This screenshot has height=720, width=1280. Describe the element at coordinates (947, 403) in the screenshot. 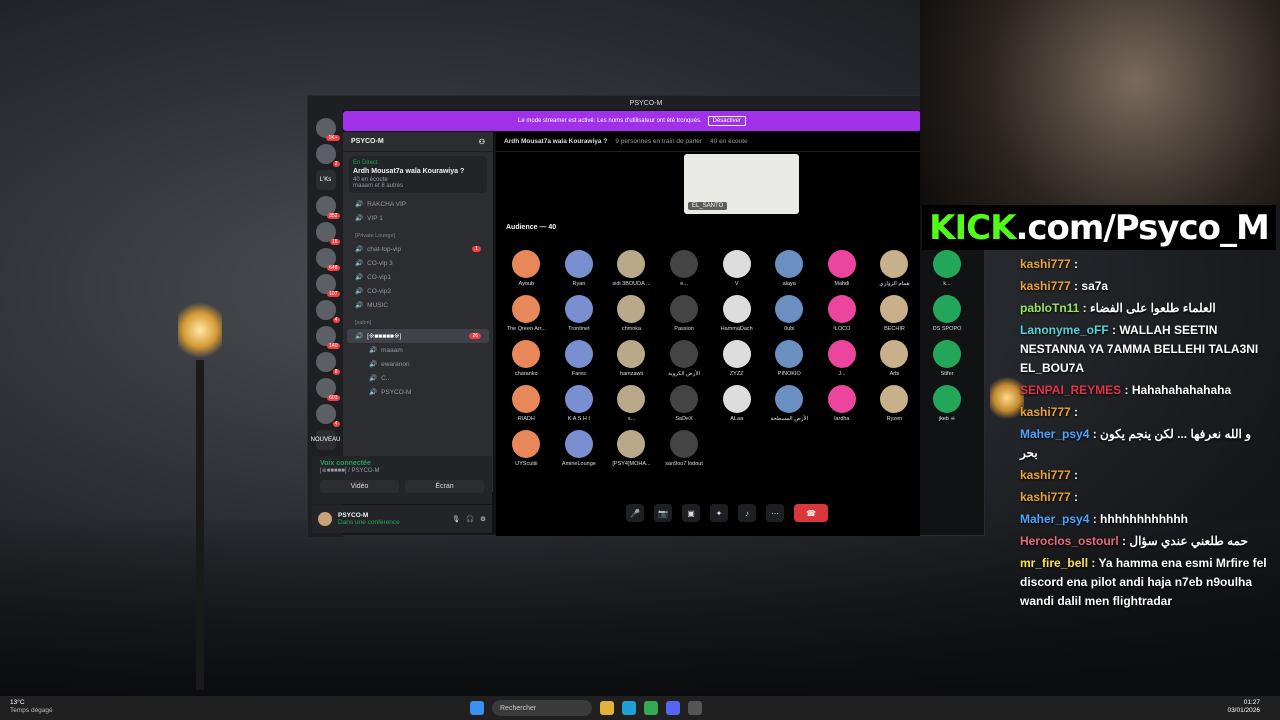

I see `audience-member: jkeb ☠` at that location.